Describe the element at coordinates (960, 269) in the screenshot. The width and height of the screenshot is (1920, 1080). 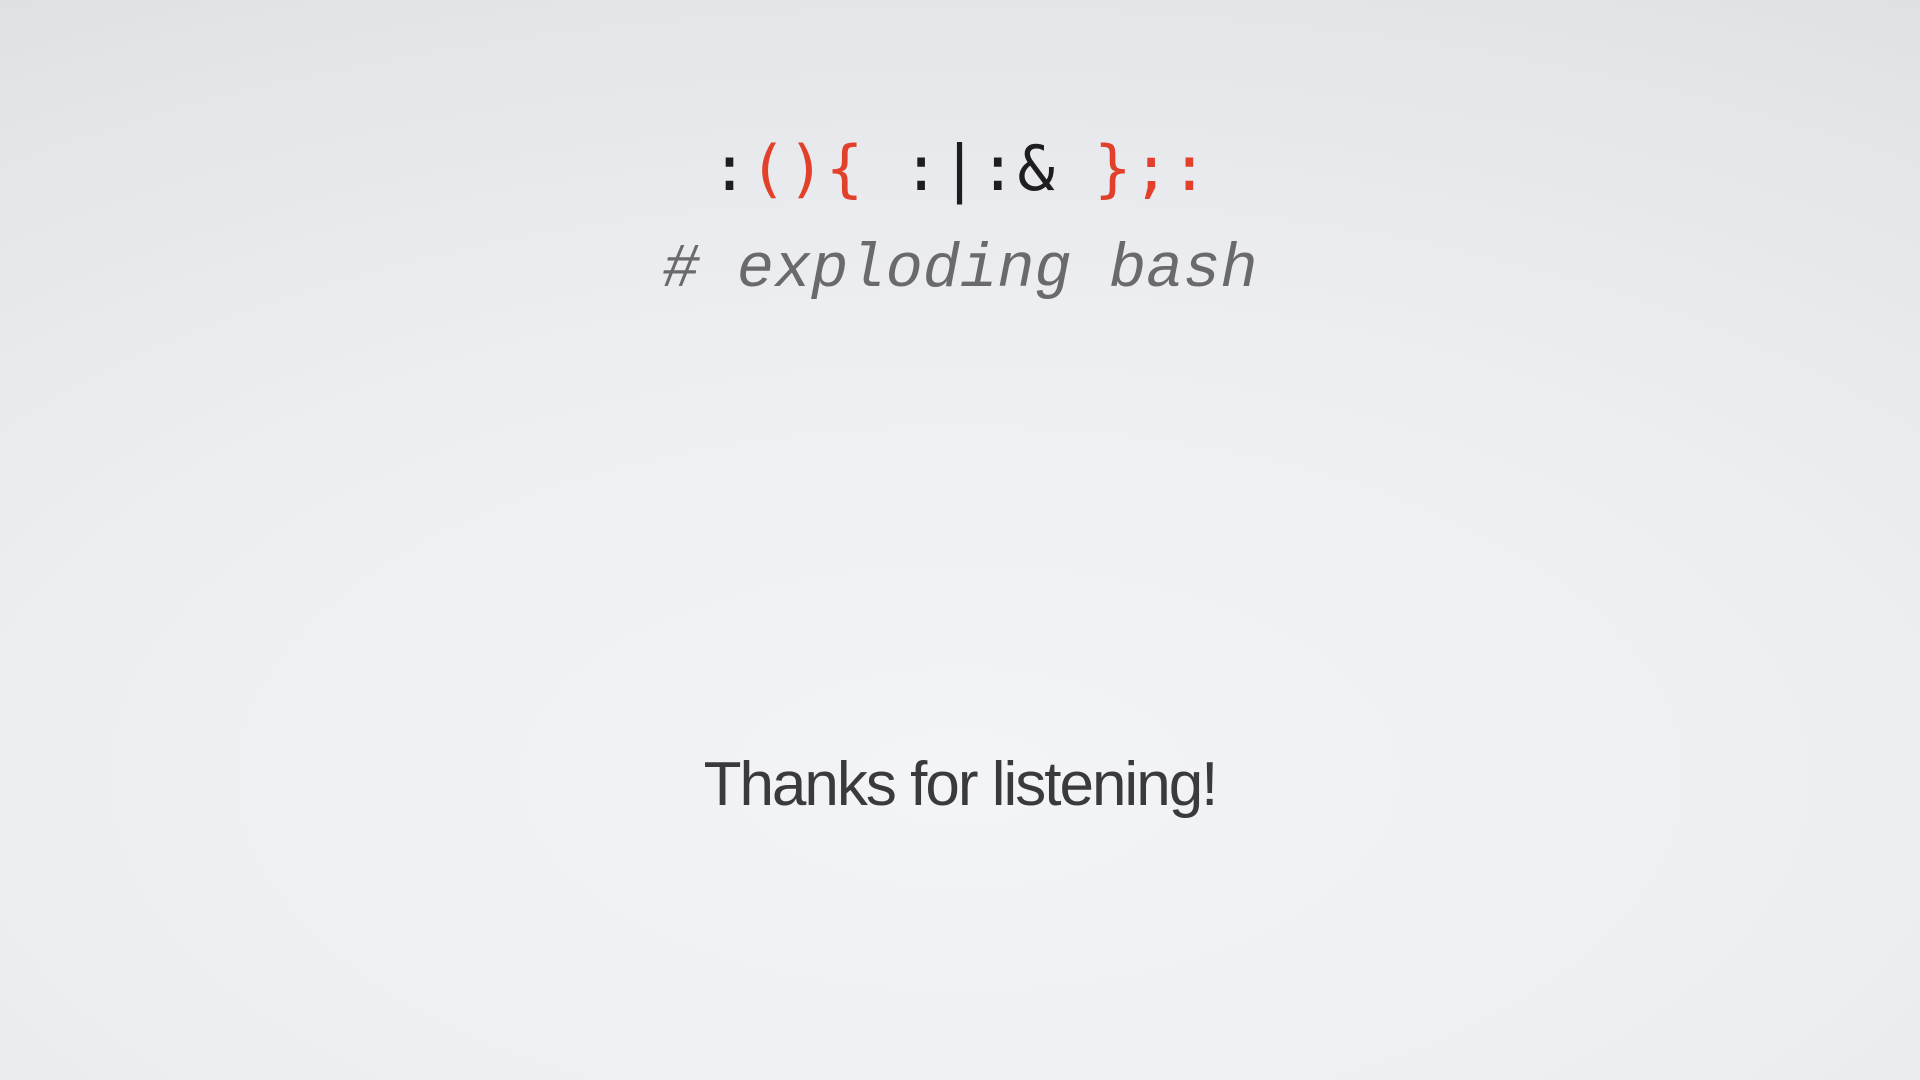
I see `code-comment: # exploding bash` at that location.